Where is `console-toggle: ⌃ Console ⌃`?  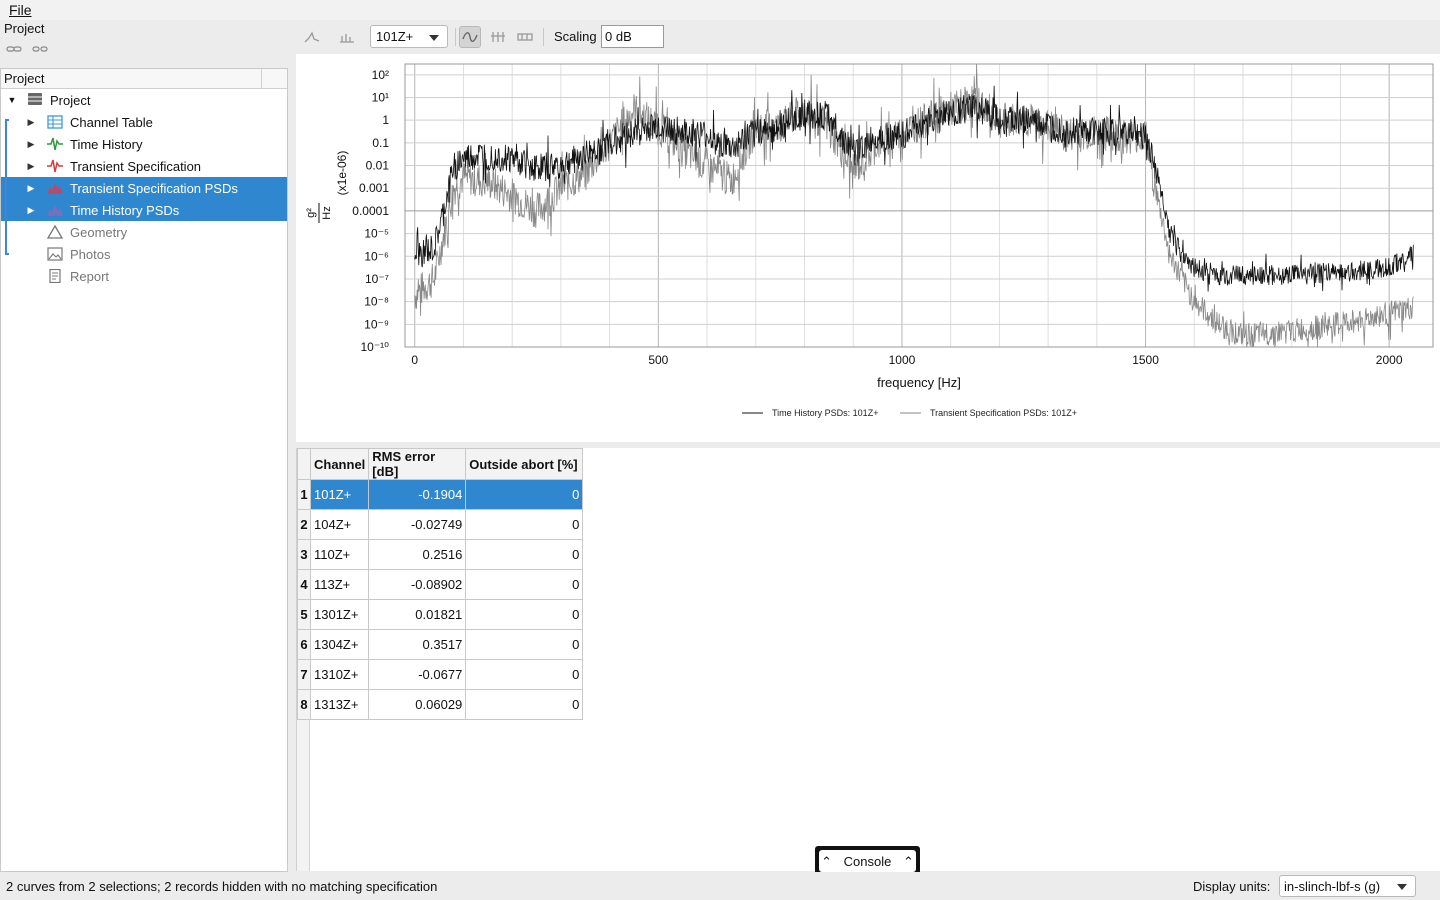 console-toggle: ⌃ Console ⌃ is located at coordinates (867, 859).